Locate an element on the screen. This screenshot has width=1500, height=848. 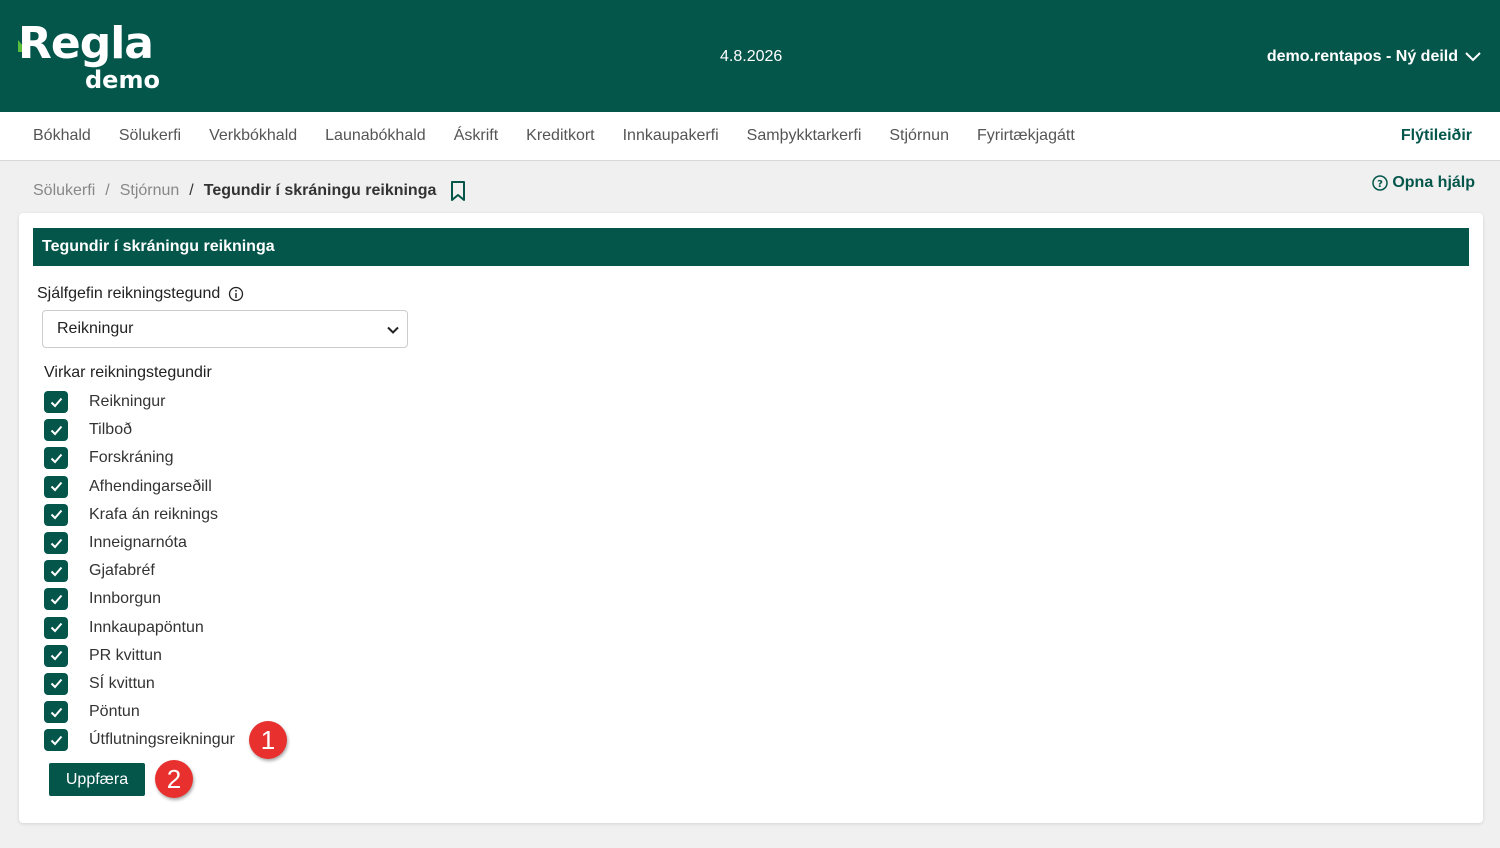
type-label: Inneignarnóta is located at coordinates (138, 543).